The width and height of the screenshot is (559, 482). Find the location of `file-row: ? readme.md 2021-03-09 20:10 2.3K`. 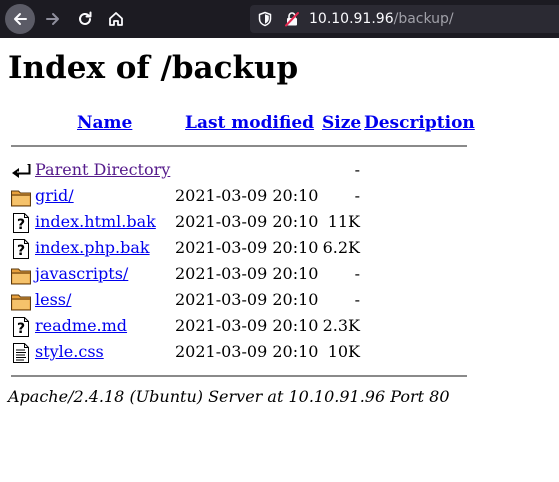

file-row: ? readme.md 2021-03-09 20:10 2.3K is located at coordinates (240, 327).